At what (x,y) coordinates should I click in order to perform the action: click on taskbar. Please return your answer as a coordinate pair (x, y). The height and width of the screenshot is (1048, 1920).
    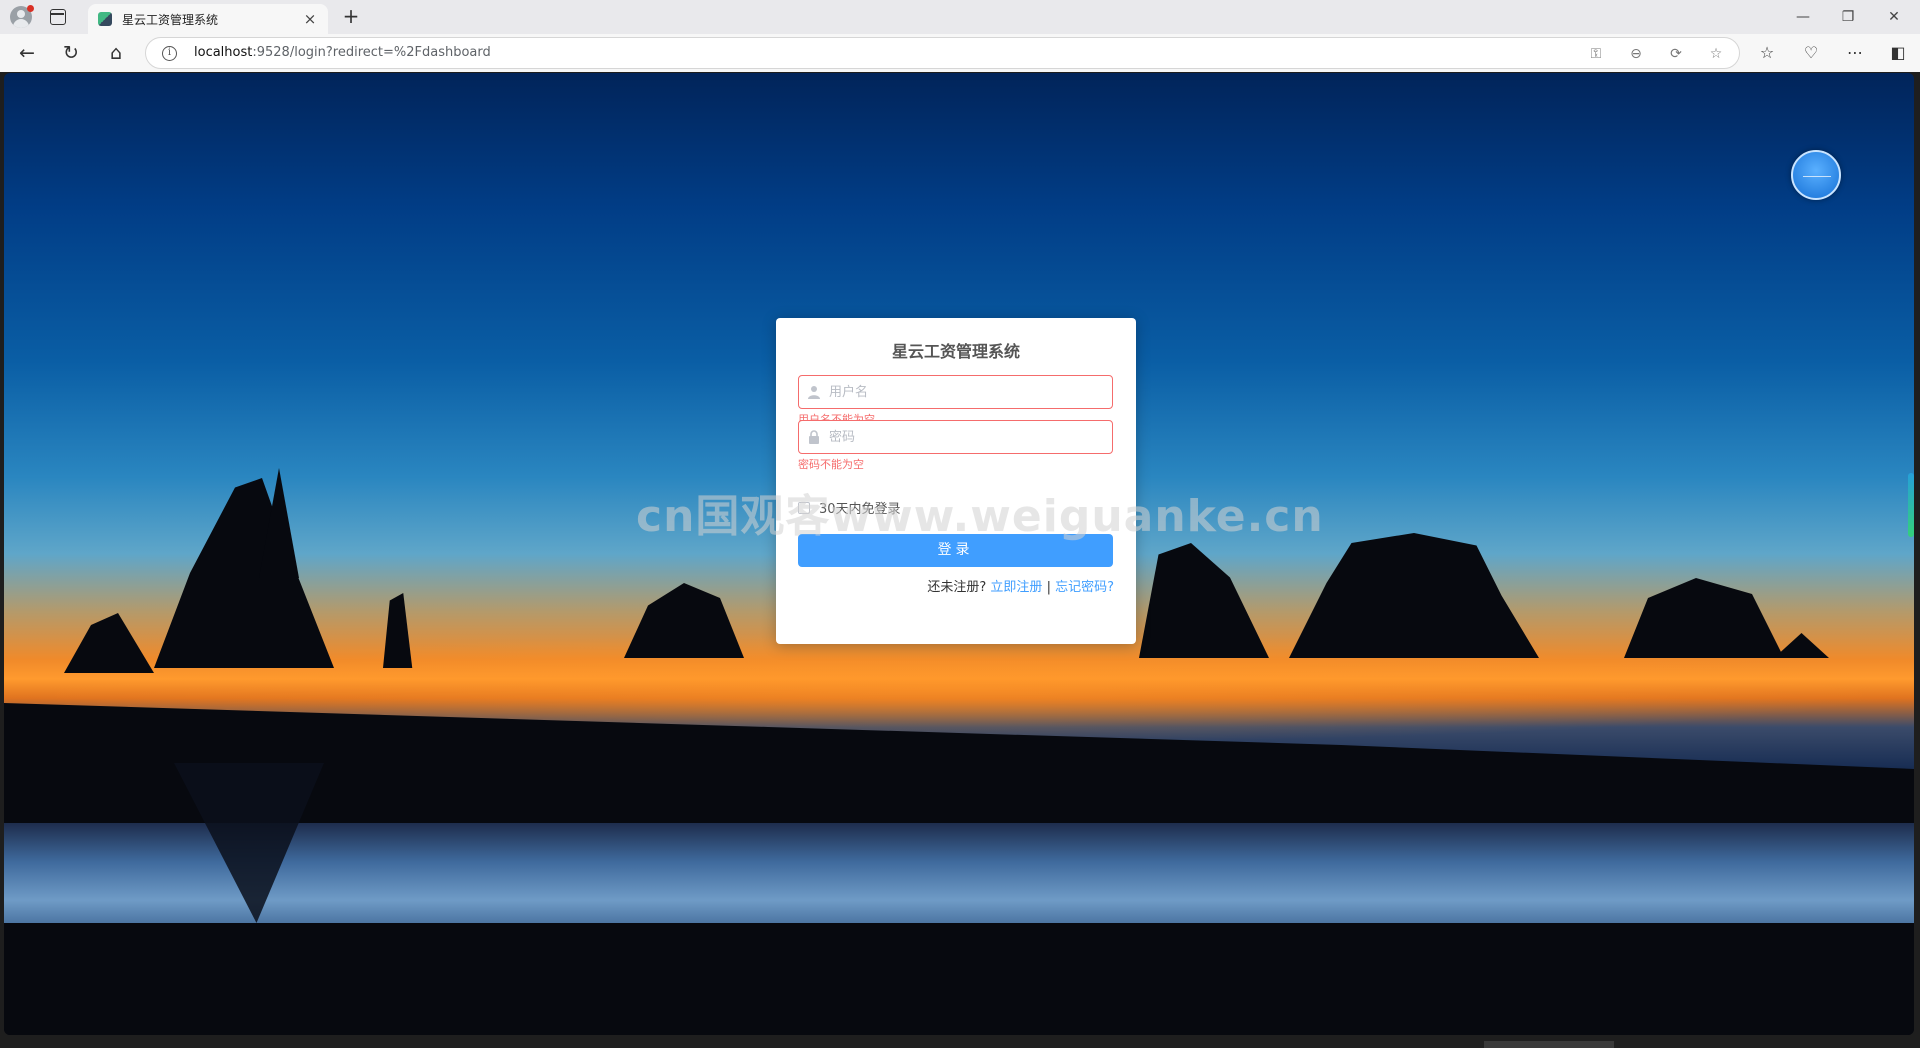
    Looking at the image, I should click on (960, 1044).